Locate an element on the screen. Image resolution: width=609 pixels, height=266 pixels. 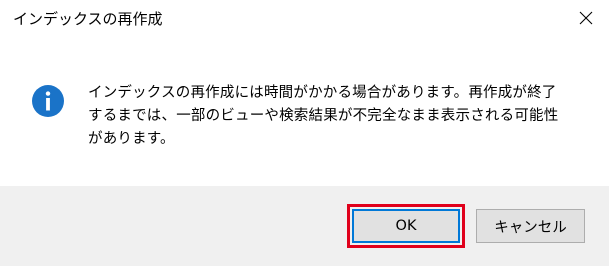
message-line: インデックスの再作成には時間がかかる場合があります。再作成が終了 is located at coordinates (322, 93).